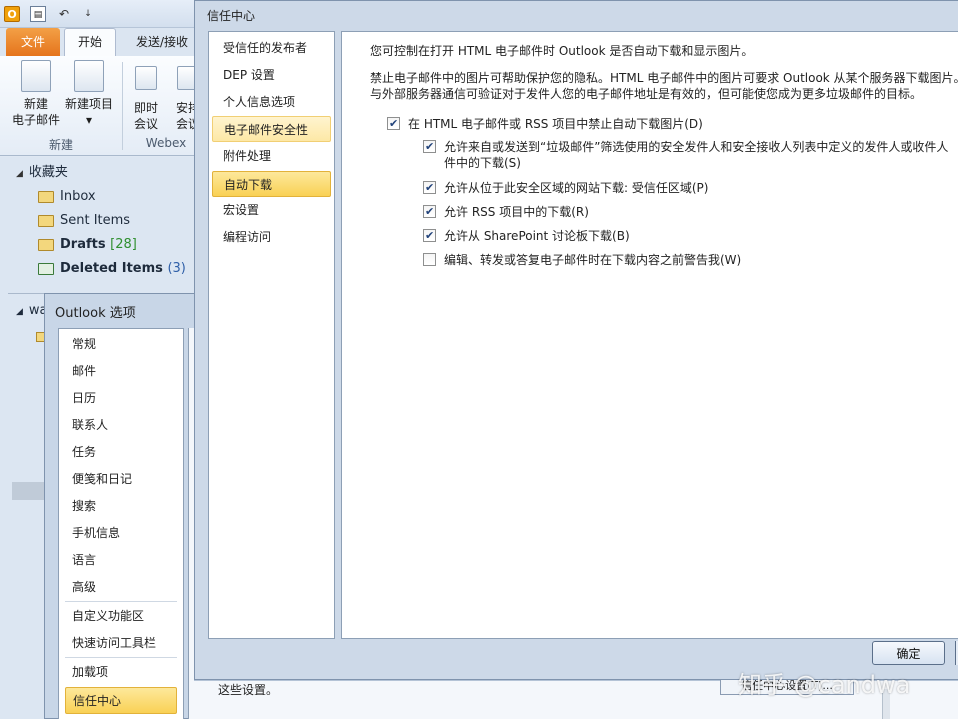  What do you see at coordinates (555, 124) in the screenshot?
I see `block-images-label: 在 HTML 电子邮件或 RSS 项目中禁止自动下载图片(D)` at bounding box center [555, 124].